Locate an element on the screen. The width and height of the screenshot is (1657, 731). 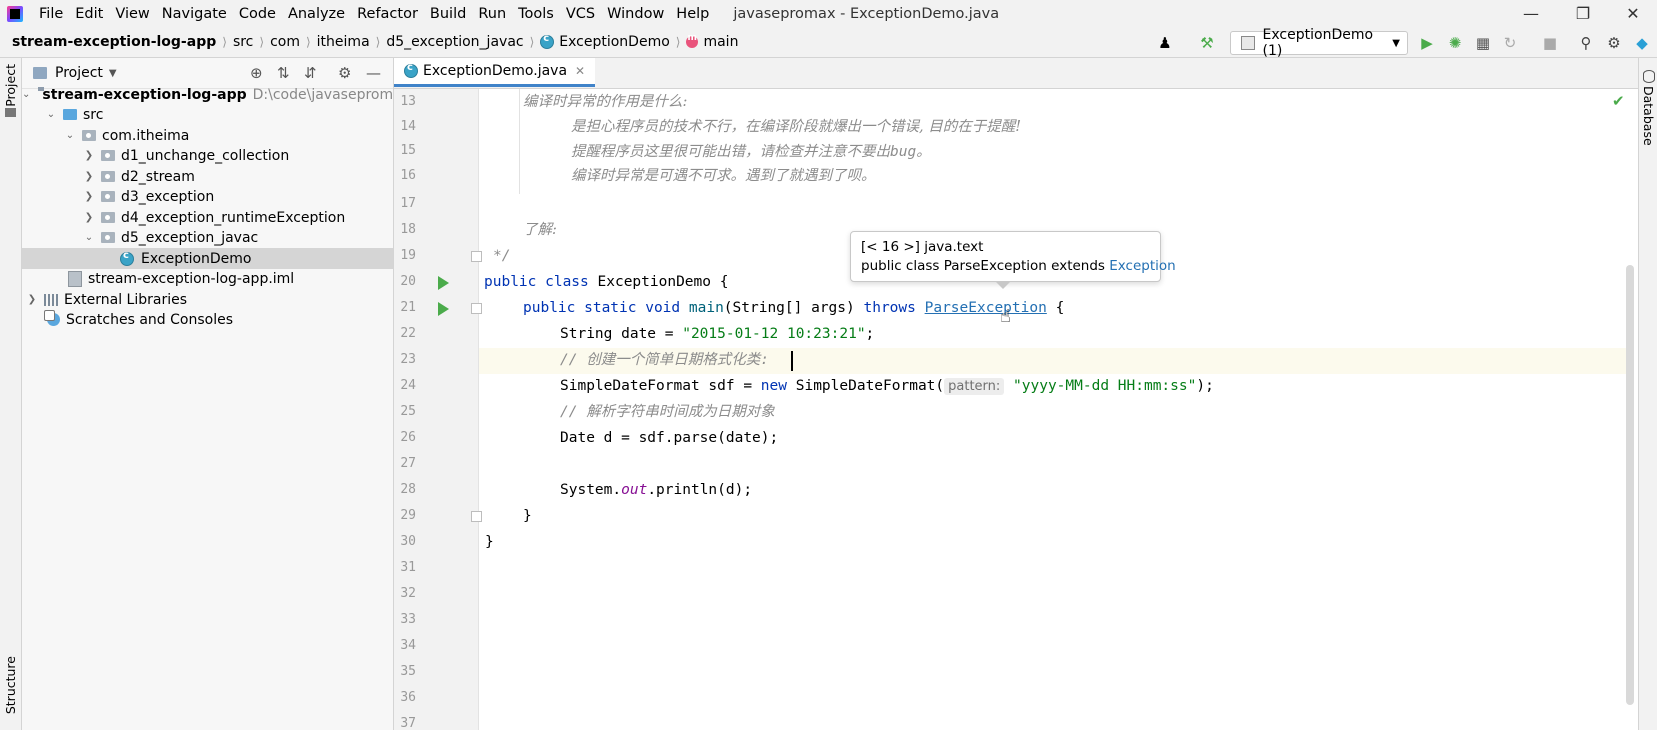
inspection-ok-check-icon: ✔ is located at coordinates (1618, 101).